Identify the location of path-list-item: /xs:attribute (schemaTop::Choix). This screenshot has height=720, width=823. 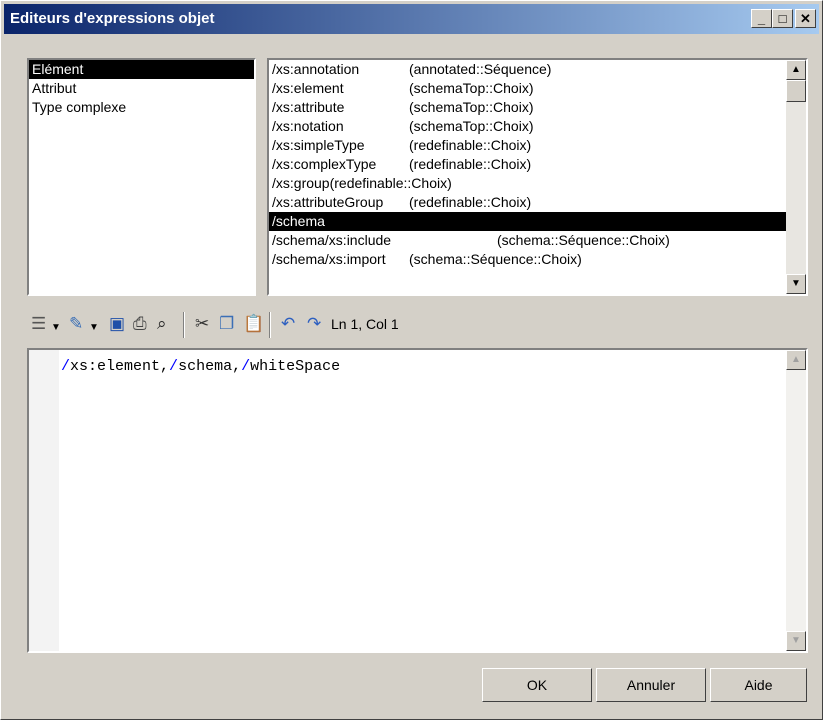
(527, 107).